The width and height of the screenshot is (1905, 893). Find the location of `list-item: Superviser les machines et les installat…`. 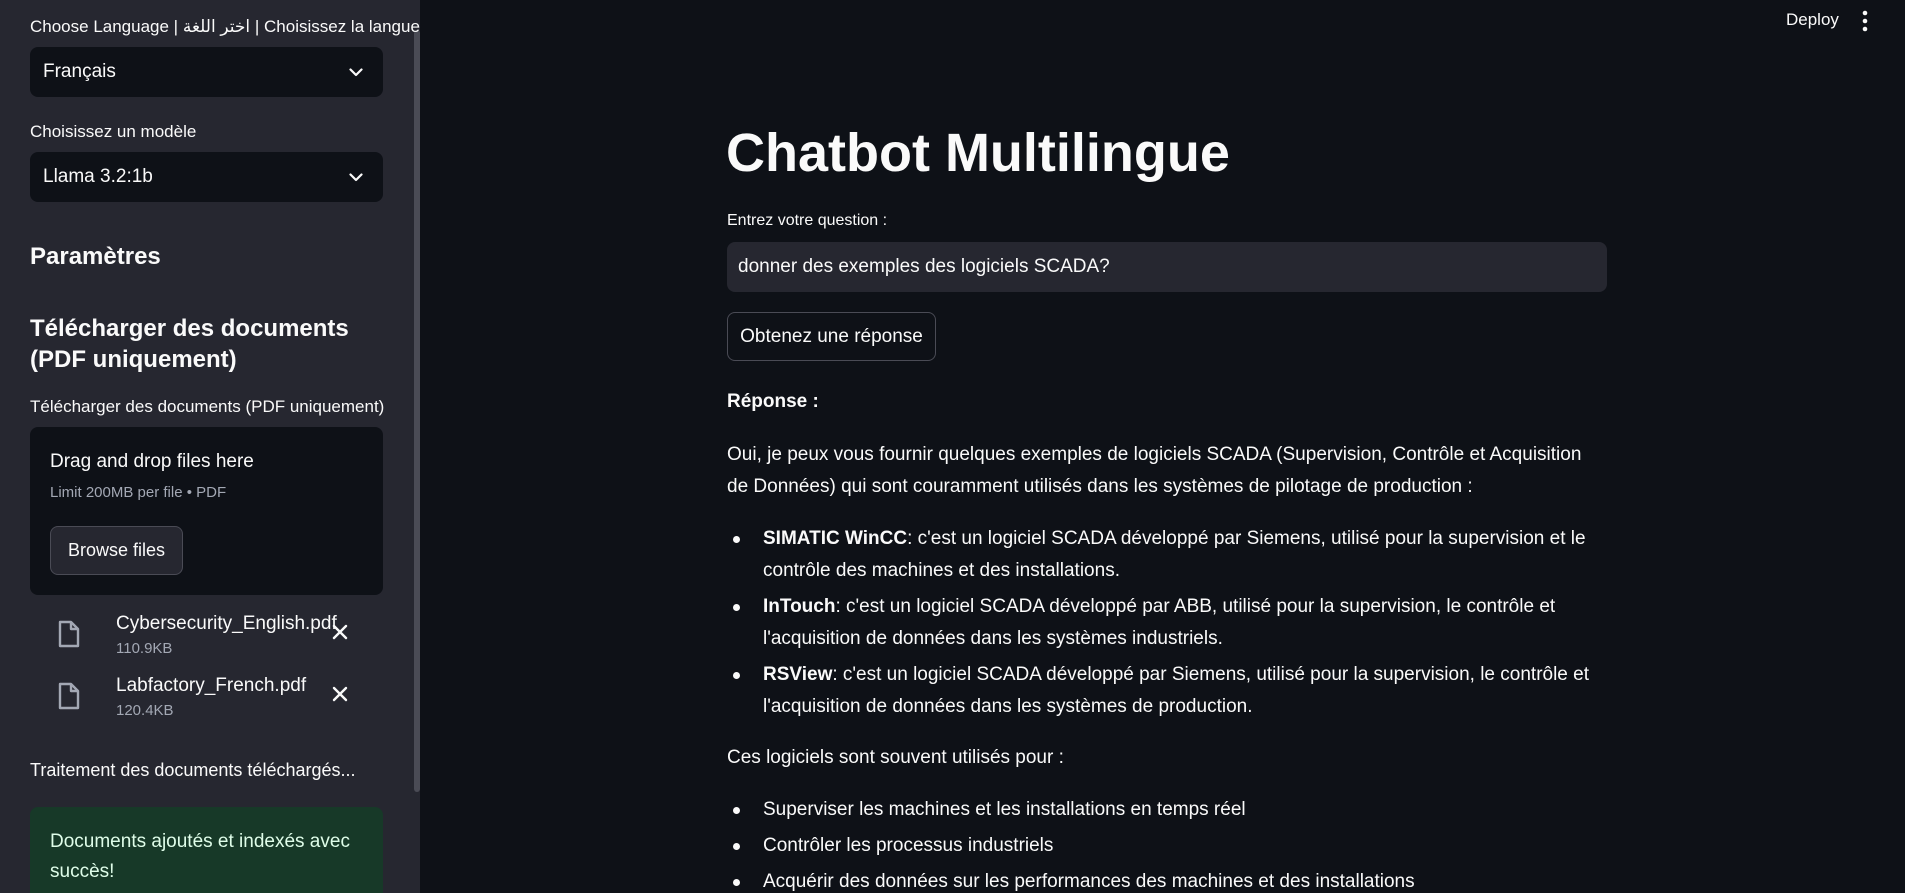

list-item: Superviser les machines et les installat… is located at coordinates (1167, 810).